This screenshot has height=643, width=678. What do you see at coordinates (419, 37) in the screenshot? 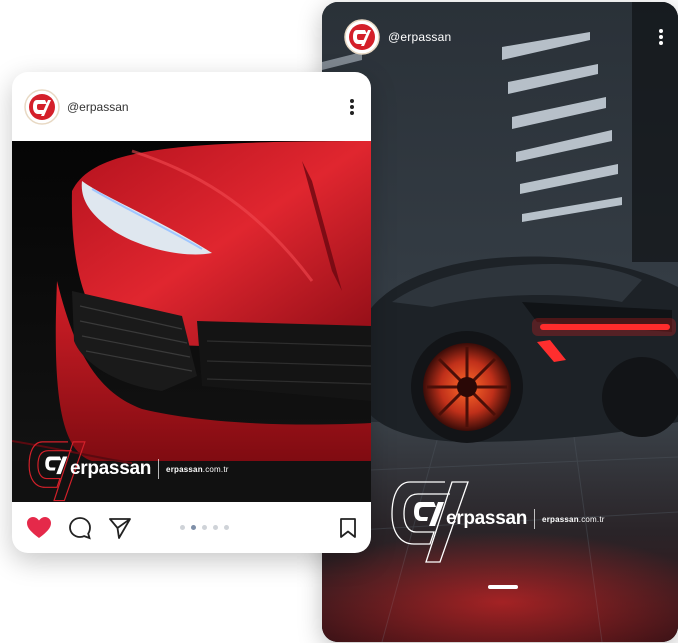
I see `story-username: @erpassan` at bounding box center [419, 37].